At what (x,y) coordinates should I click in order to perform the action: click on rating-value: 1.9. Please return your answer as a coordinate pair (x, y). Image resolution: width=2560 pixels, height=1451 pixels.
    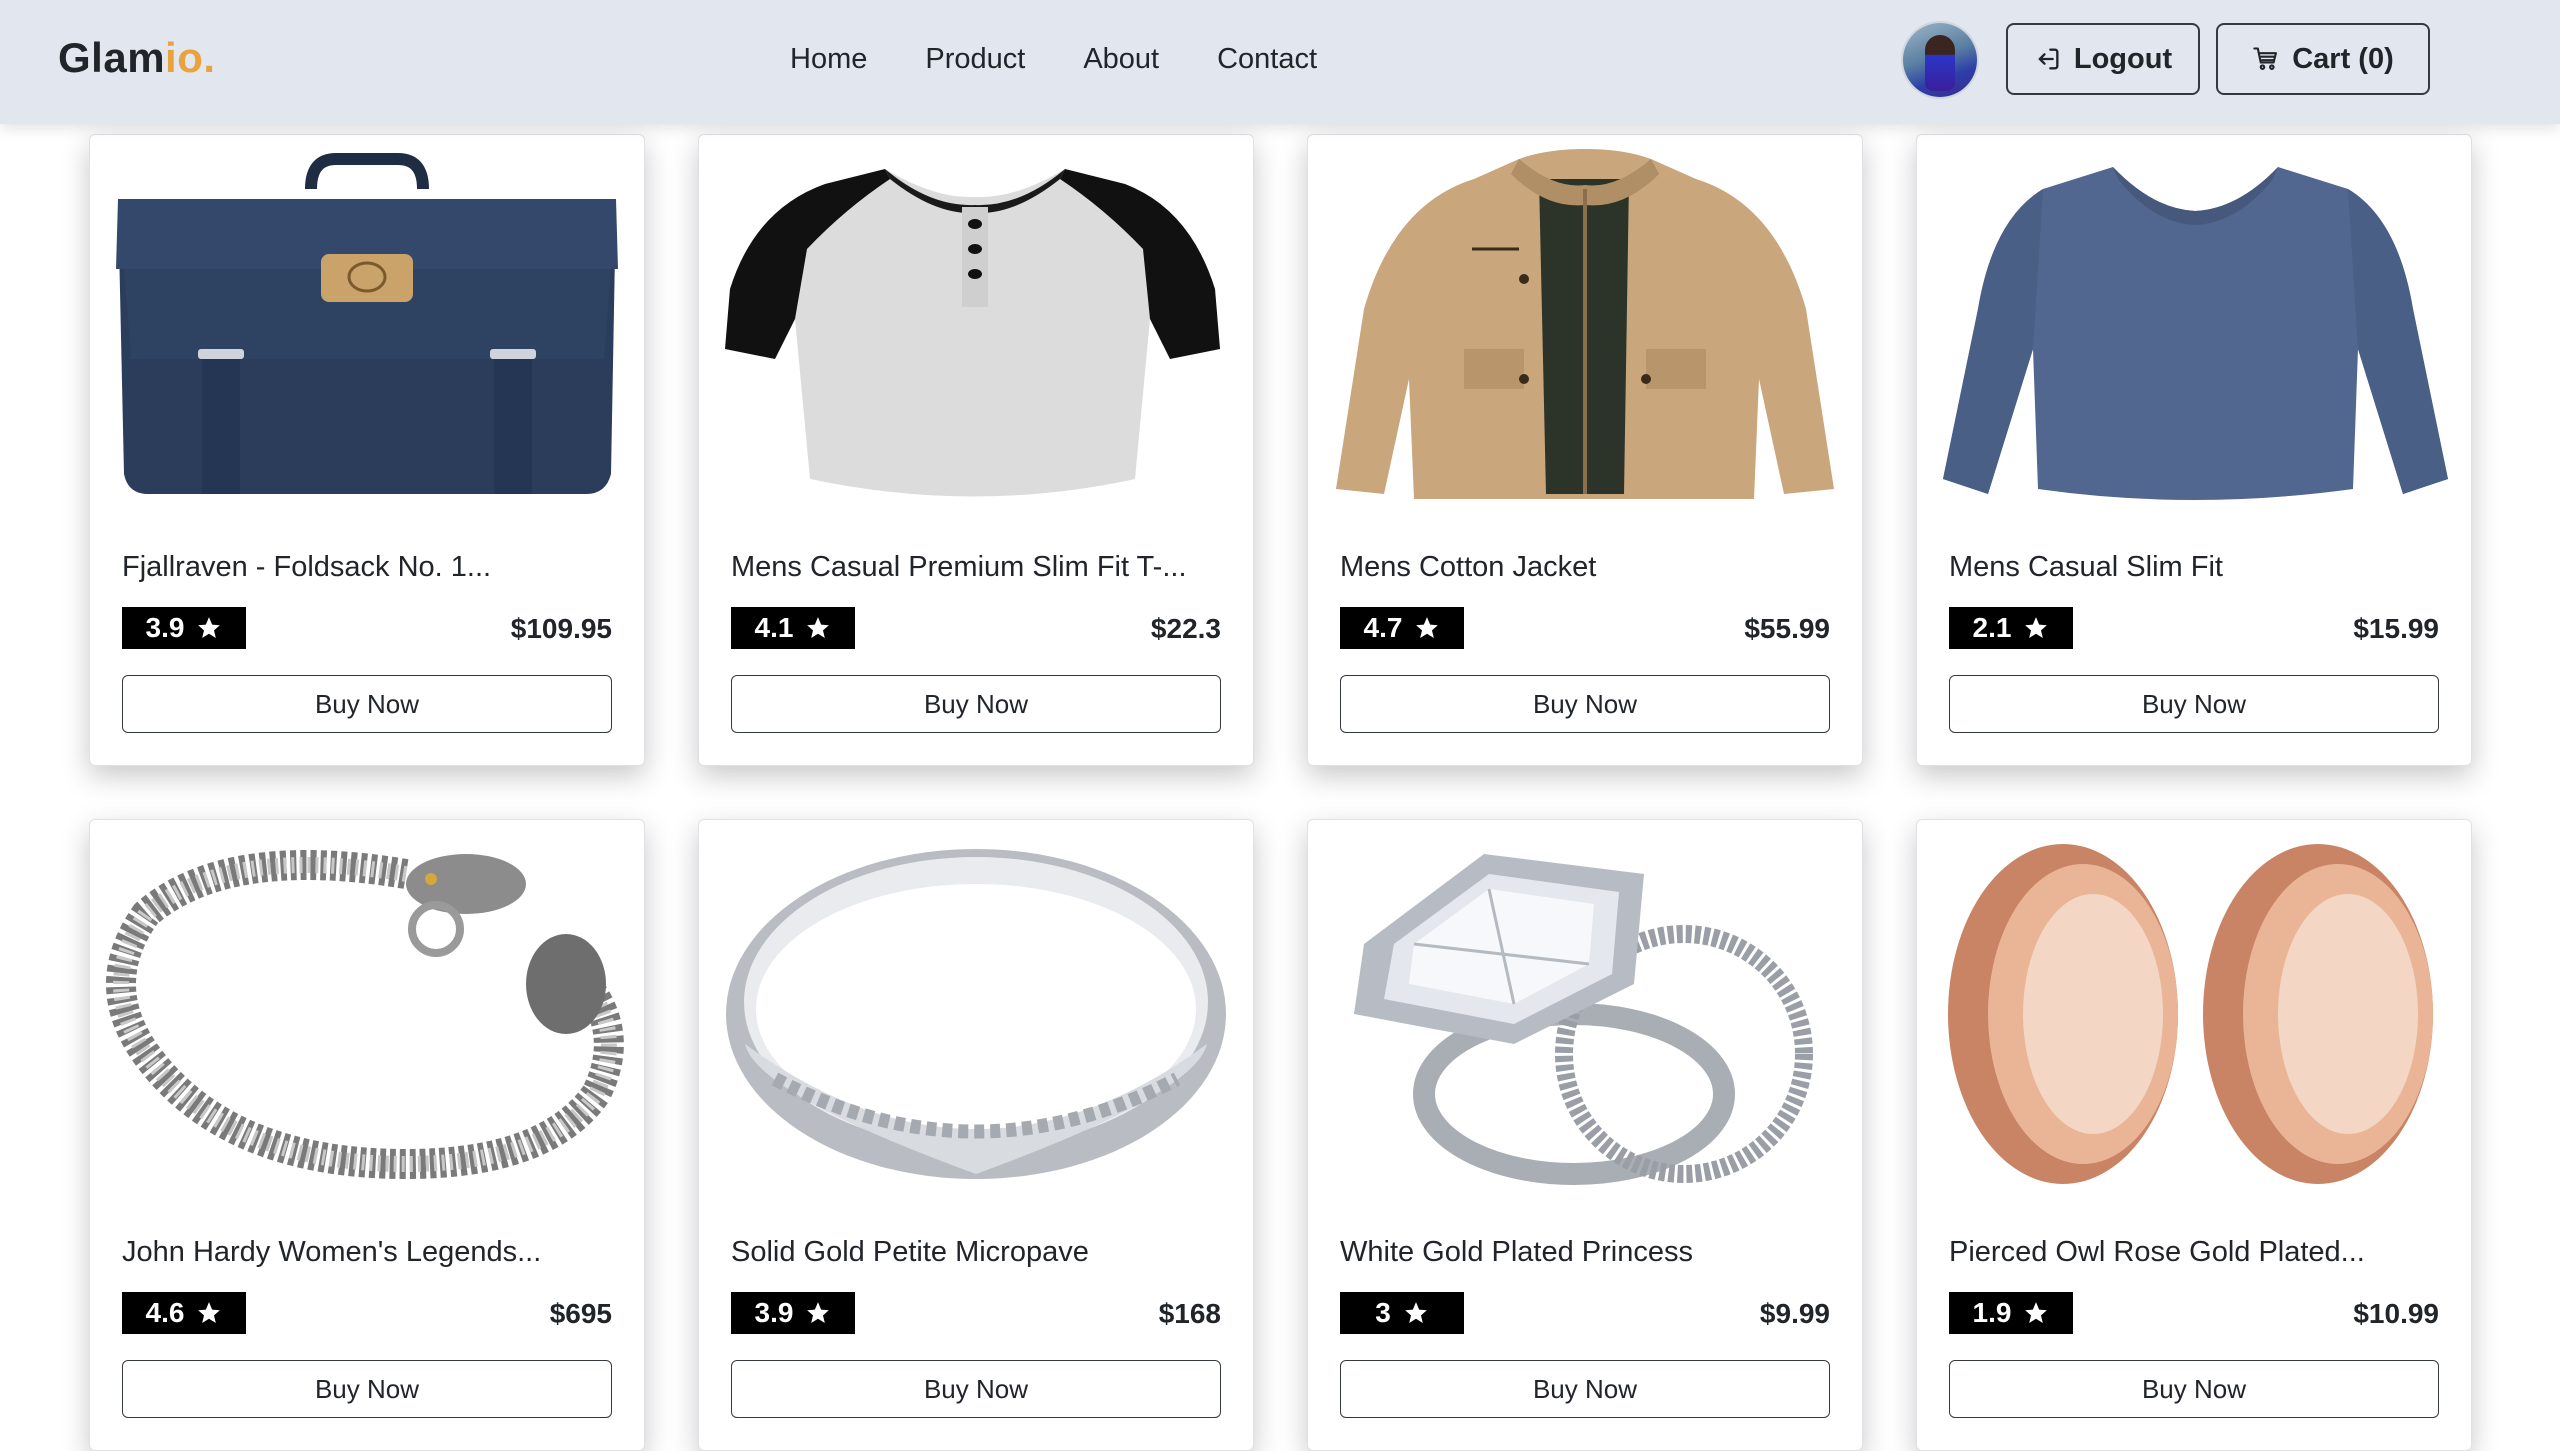
    Looking at the image, I should click on (1992, 1312).